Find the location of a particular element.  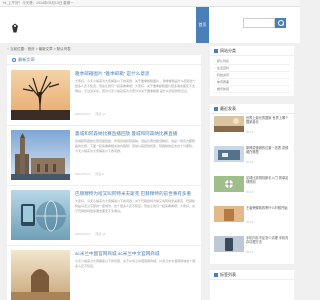

widget-header: 标签列表 is located at coordinates (252, 275).